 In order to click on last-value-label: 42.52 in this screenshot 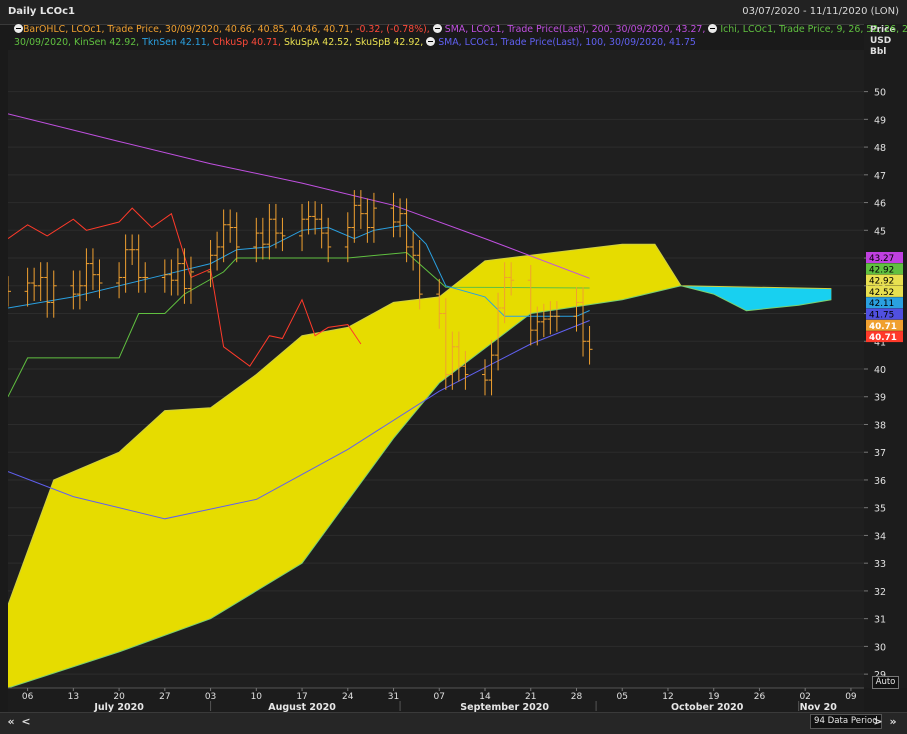, I will do `click(881, 293)`.